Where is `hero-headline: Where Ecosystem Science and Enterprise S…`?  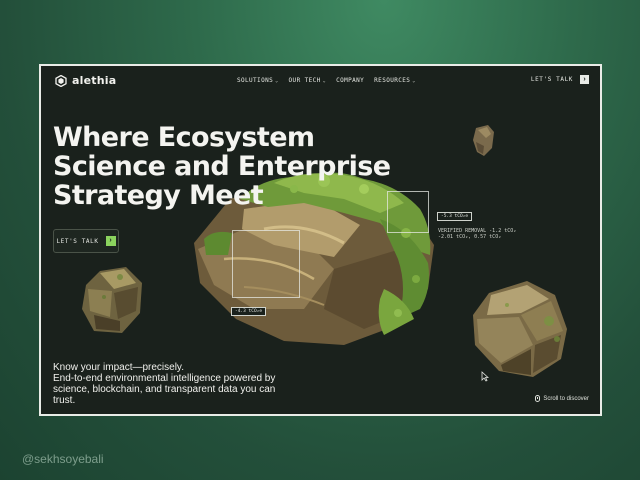 hero-headline: Where Ecosystem Science and Enterprise S… is located at coordinates (222, 166).